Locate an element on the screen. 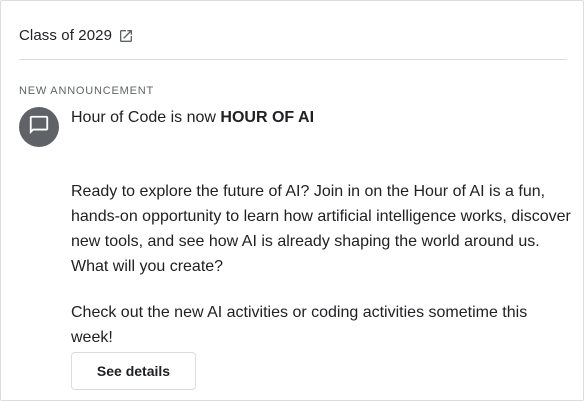 This screenshot has height=401, width=584. announcement-icon is located at coordinates (39, 127).